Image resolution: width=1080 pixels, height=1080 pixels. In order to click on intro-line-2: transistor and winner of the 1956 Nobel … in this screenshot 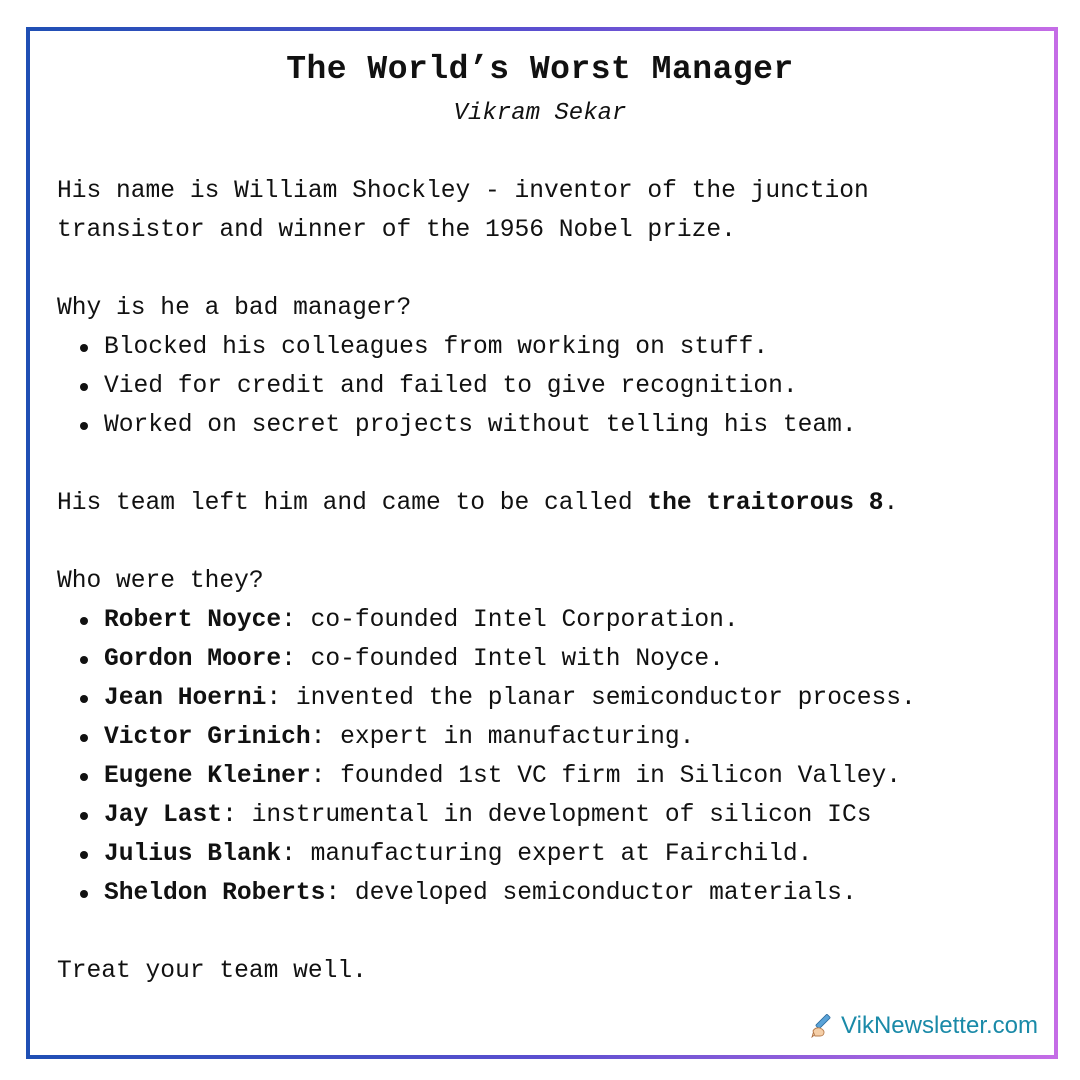, I will do `click(396, 230)`.